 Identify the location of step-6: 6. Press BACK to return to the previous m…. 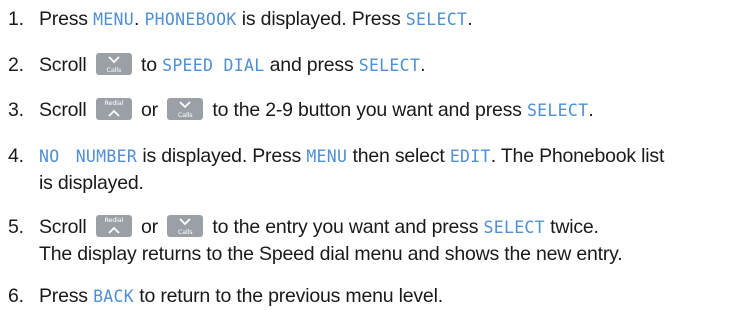
(225, 296).